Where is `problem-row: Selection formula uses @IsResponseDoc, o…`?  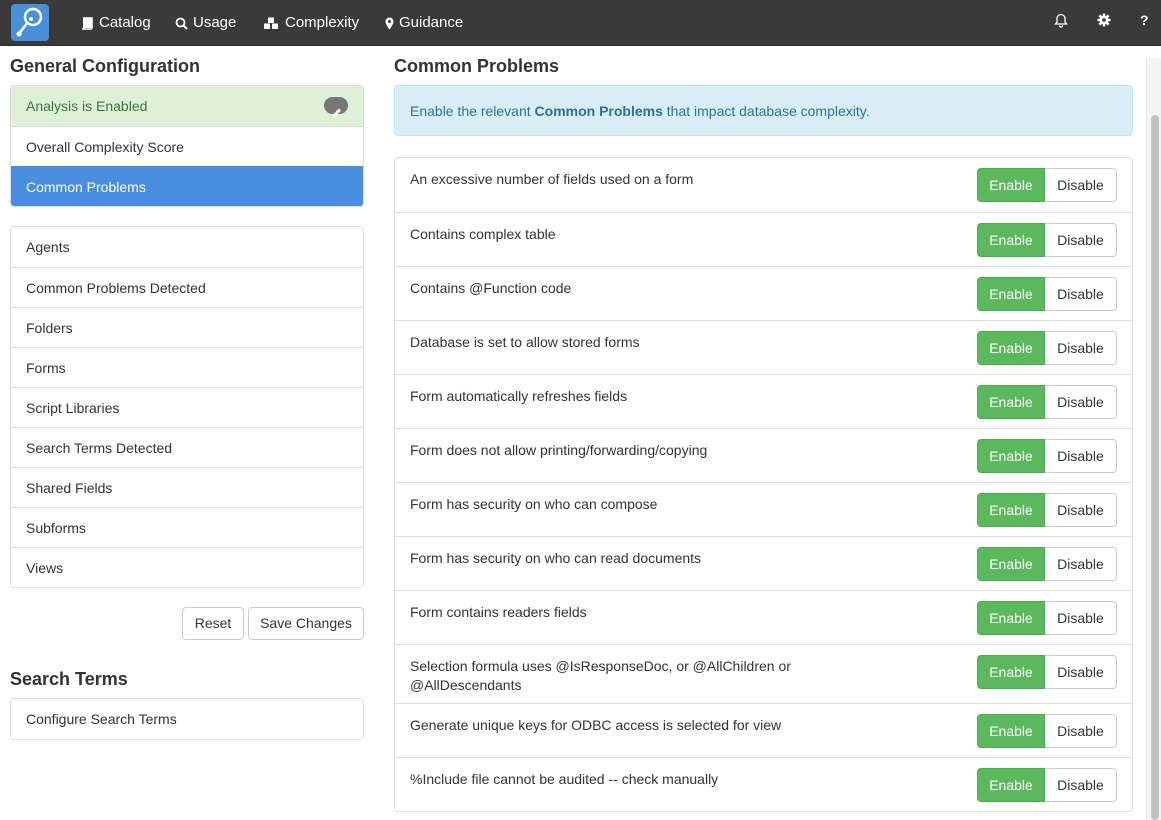 problem-row: Selection formula uses @IsResponseDoc, o… is located at coordinates (763, 673).